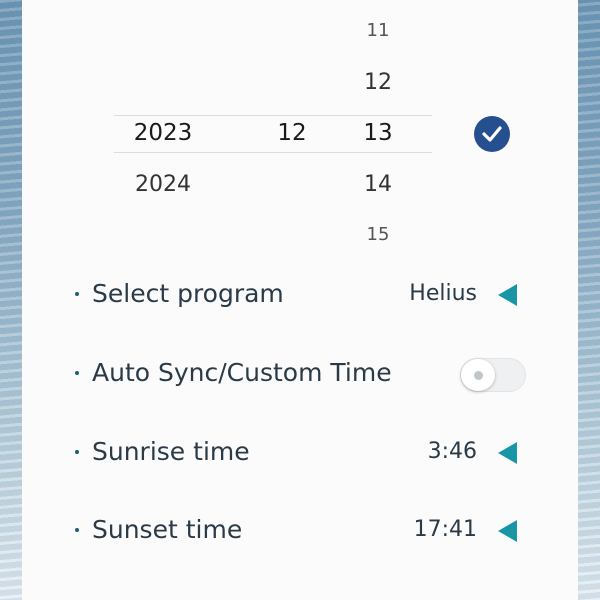 The image size is (600, 600). What do you see at coordinates (378, 234) in the screenshot?
I see `day-option: 15` at bounding box center [378, 234].